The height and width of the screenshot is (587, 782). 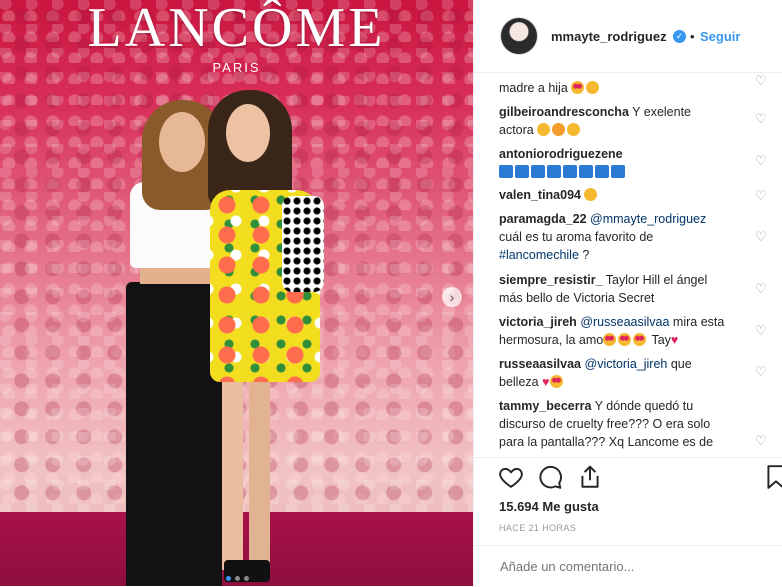 I want to click on woman-right-polka-sleeve, so click(x=303, y=244).